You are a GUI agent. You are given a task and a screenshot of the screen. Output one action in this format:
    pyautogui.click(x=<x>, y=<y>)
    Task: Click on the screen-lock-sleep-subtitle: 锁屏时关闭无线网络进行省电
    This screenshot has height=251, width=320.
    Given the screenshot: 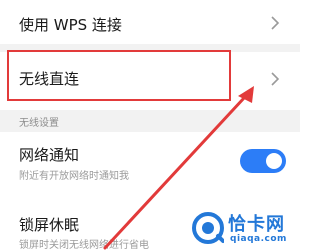 What is the action you would take?
    pyautogui.click(x=84, y=245)
    